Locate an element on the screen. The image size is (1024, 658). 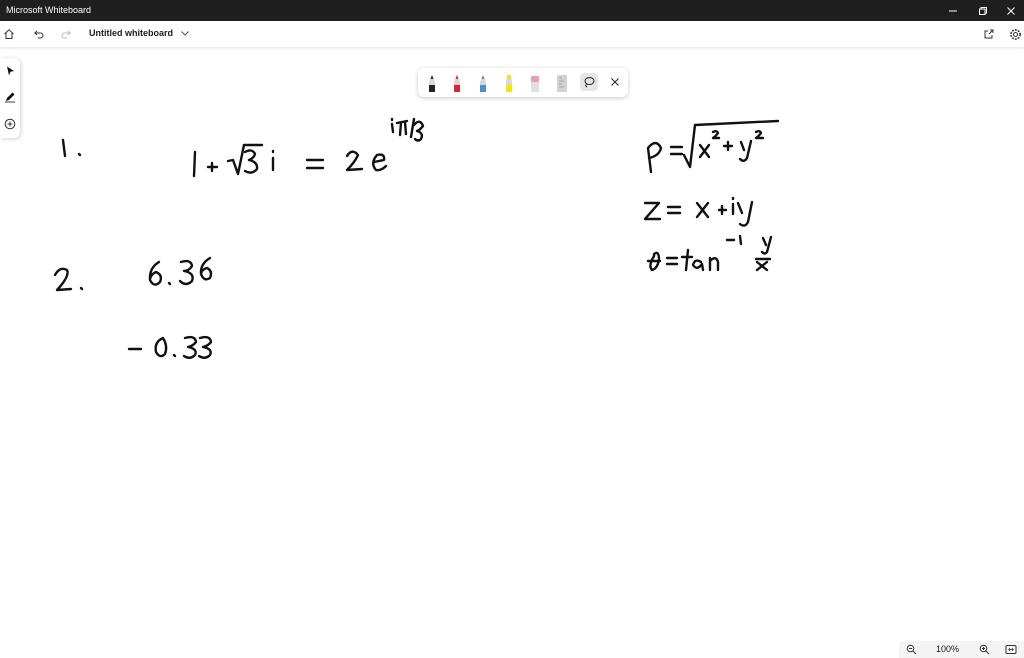
zoom-level: 100% is located at coordinates (948, 649).